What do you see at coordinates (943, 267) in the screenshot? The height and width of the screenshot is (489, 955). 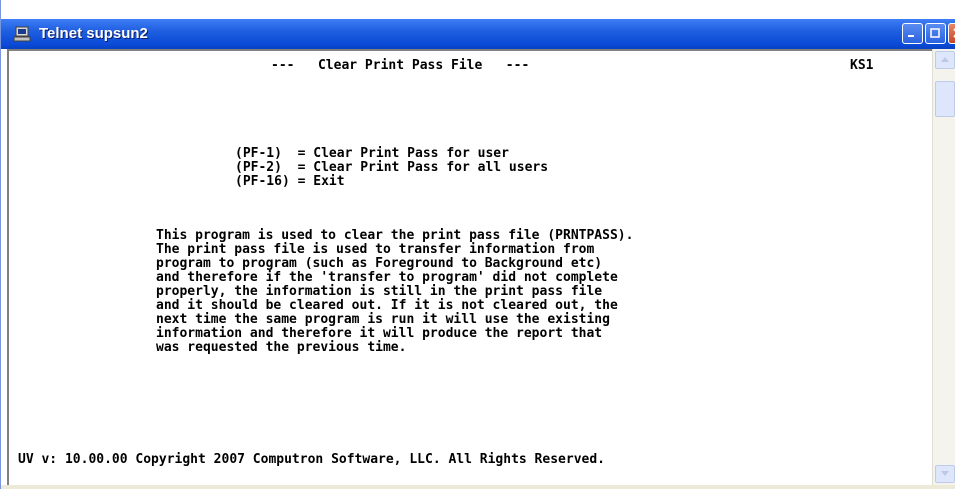 I see `vertical-scrollbar` at bounding box center [943, 267].